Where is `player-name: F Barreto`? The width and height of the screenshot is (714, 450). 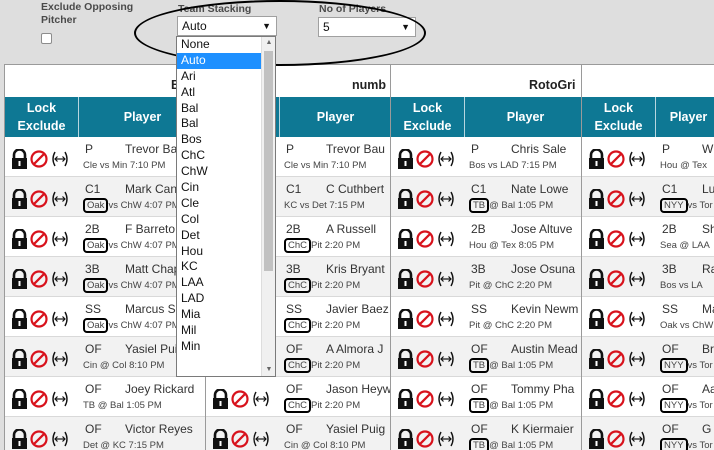
player-name: F Barreto is located at coordinates (150, 229).